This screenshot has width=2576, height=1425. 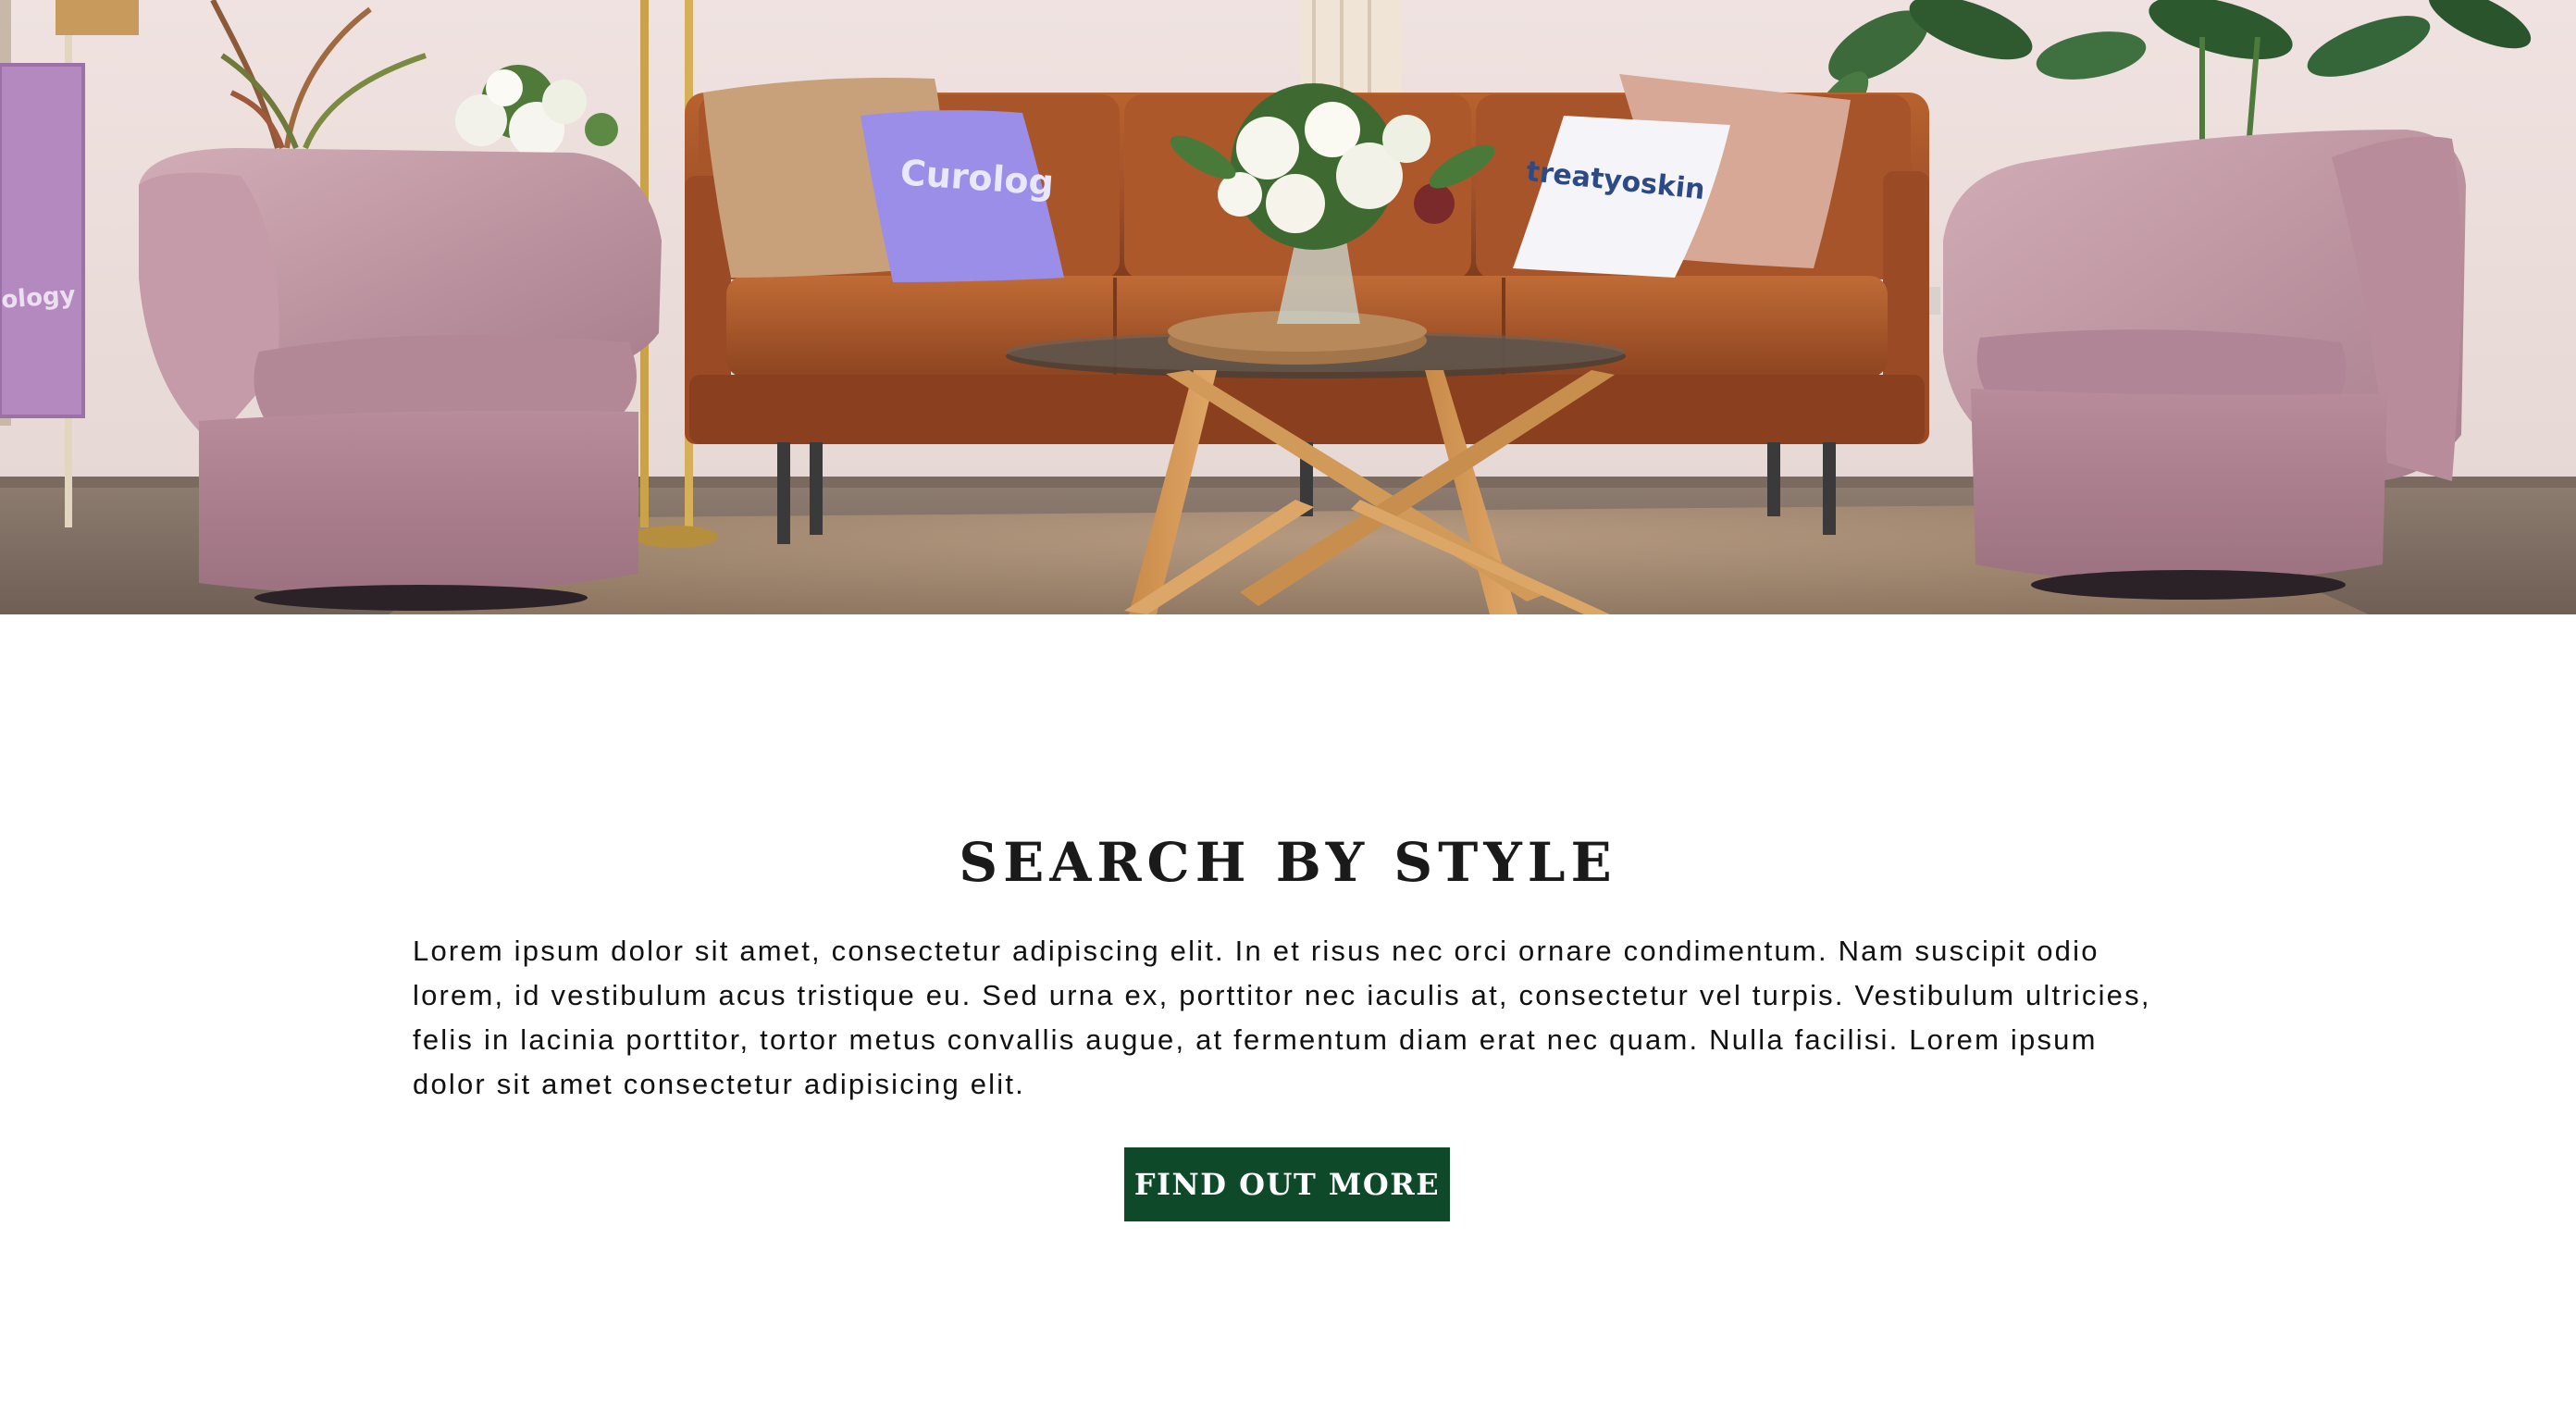 I want to click on svg-text: ology, so click(x=38, y=298).